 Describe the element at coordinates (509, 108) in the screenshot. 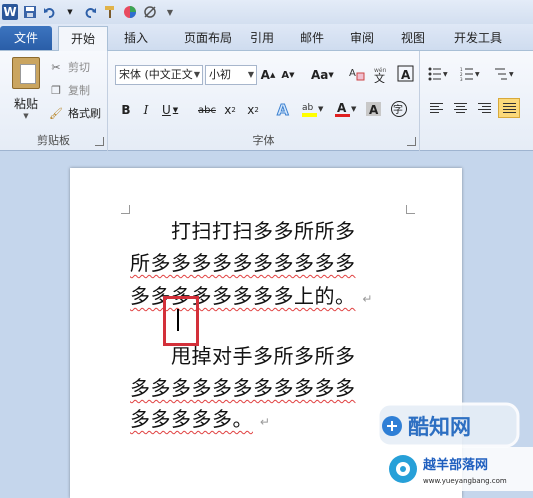

I see `justify-icon` at that location.